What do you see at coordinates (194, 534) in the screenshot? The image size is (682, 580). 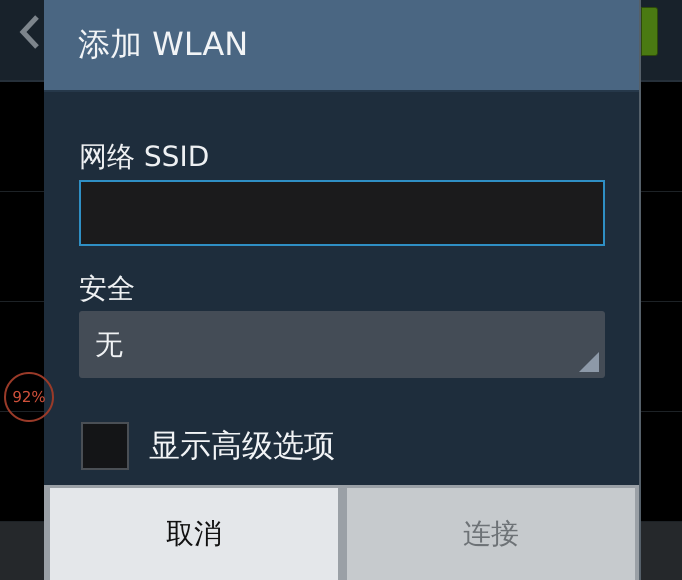 I see `dialog-button: 取消` at bounding box center [194, 534].